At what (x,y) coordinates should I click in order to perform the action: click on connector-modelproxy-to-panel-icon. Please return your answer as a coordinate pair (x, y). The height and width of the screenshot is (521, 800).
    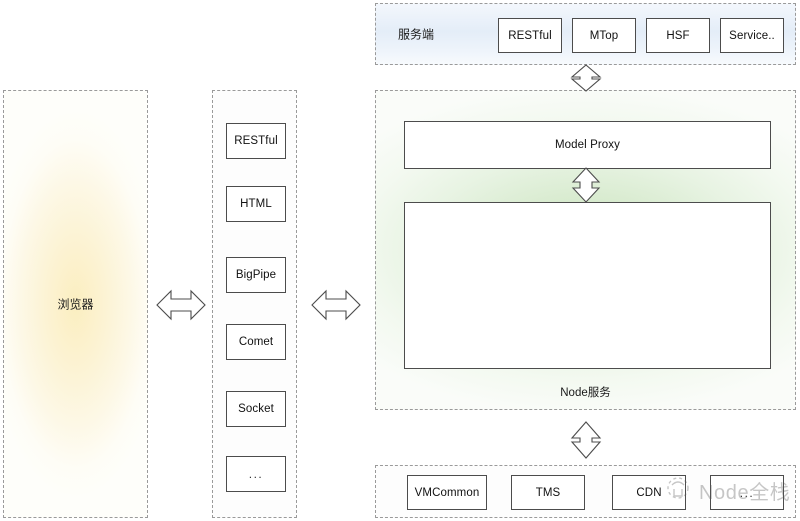
    Looking at the image, I should click on (586, 185).